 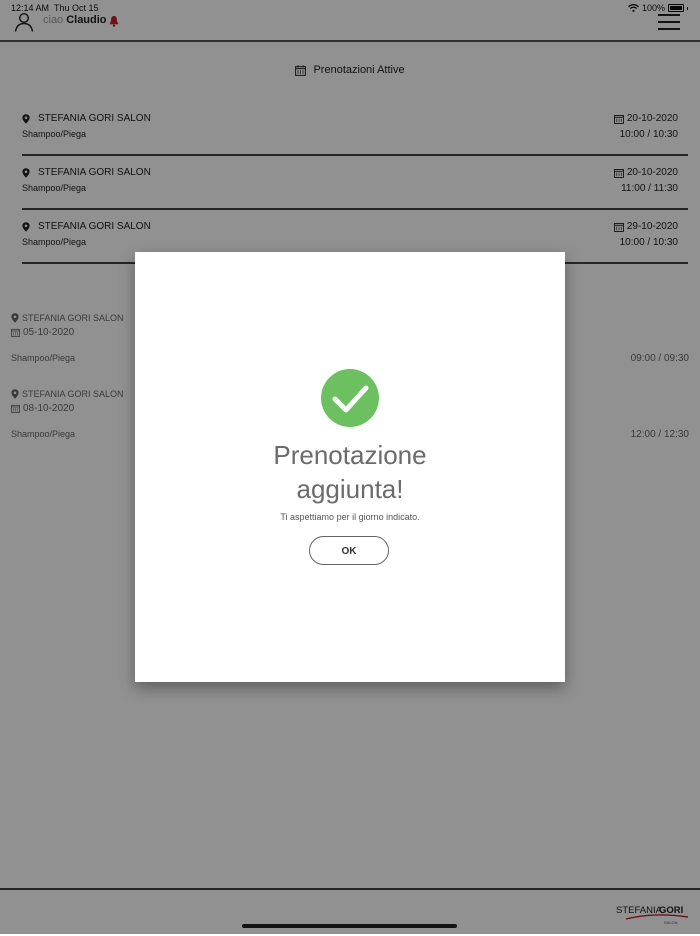 What do you see at coordinates (350, 489) in the screenshot?
I see `dialog-title-line2: aggiunta!` at bounding box center [350, 489].